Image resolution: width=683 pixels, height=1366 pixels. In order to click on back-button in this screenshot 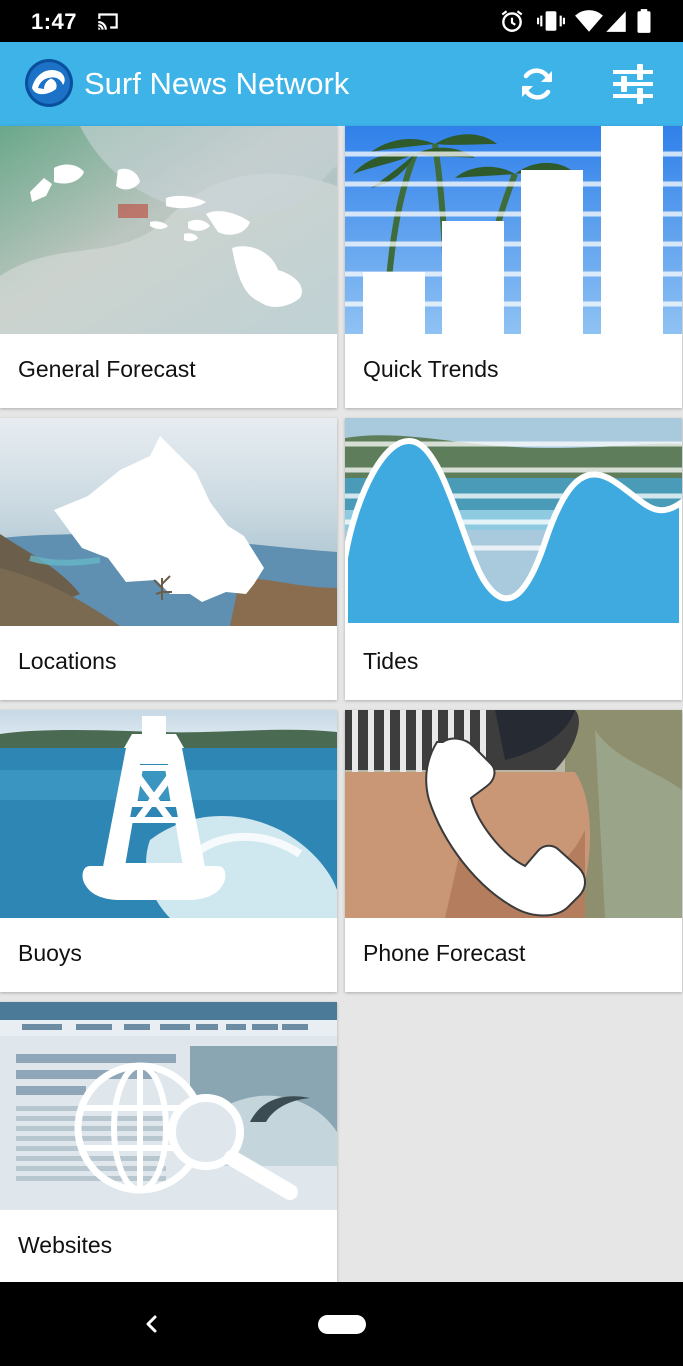, I will do `click(152, 1324)`.